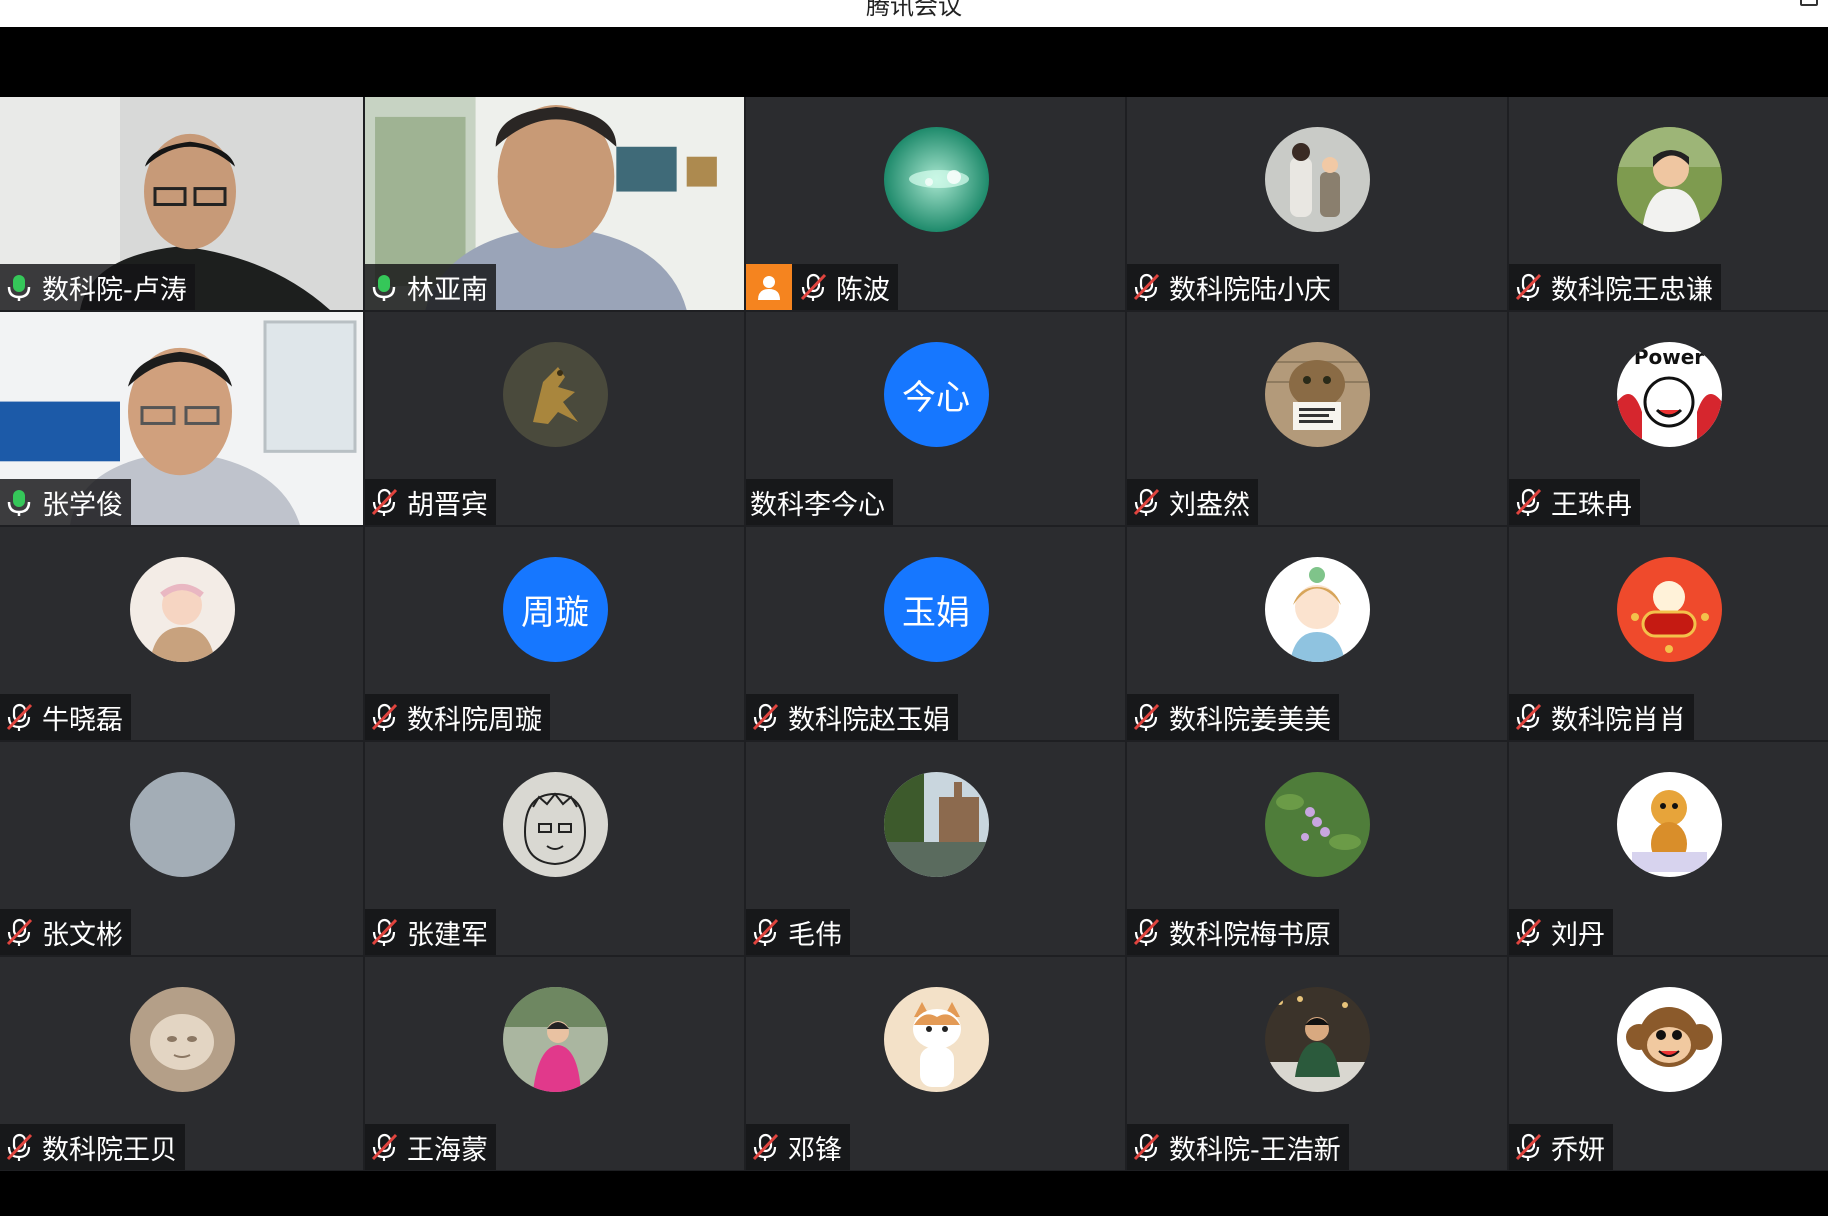 Image resolution: width=1828 pixels, height=1216 pixels. What do you see at coordinates (815, 1150) in the screenshot?
I see `participant-name: 邓锋` at bounding box center [815, 1150].